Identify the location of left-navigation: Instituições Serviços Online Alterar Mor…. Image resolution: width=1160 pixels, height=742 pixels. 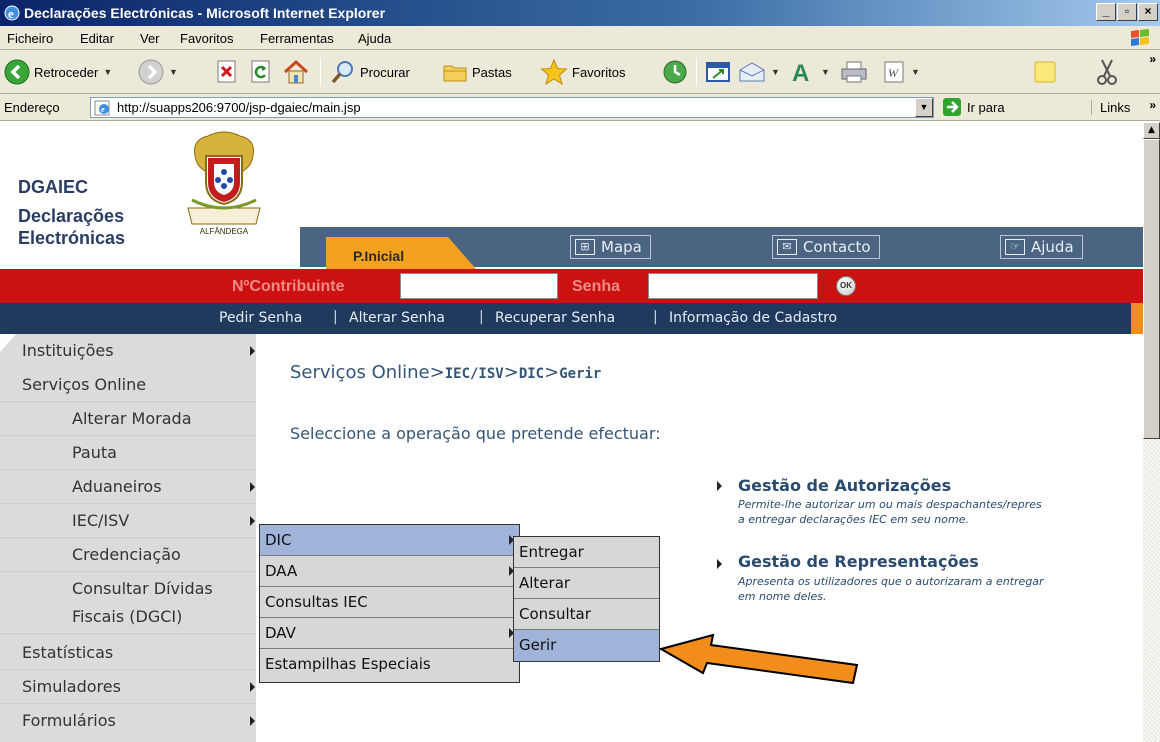
(128, 538).